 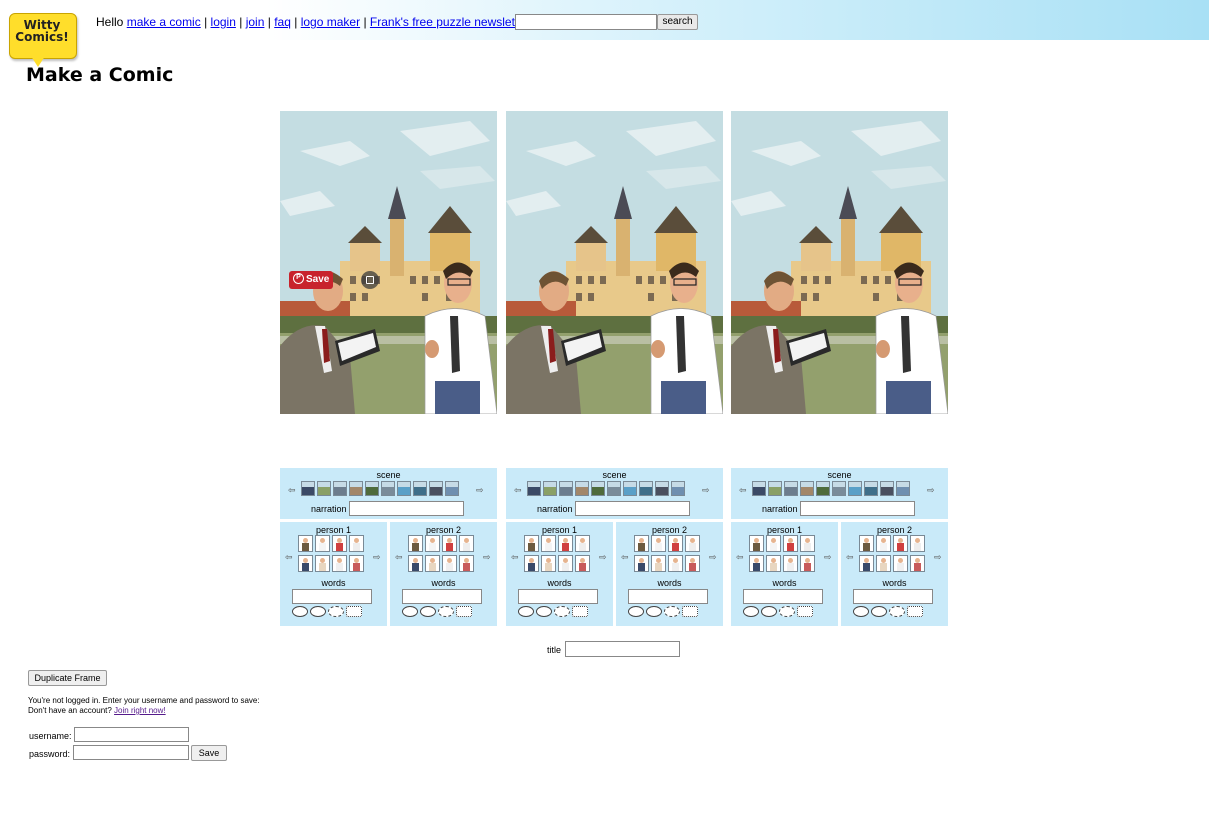 What do you see at coordinates (388, 262) in the screenshot?
I see `comic-panel-1: P Save` at bounding box center [388, 262].